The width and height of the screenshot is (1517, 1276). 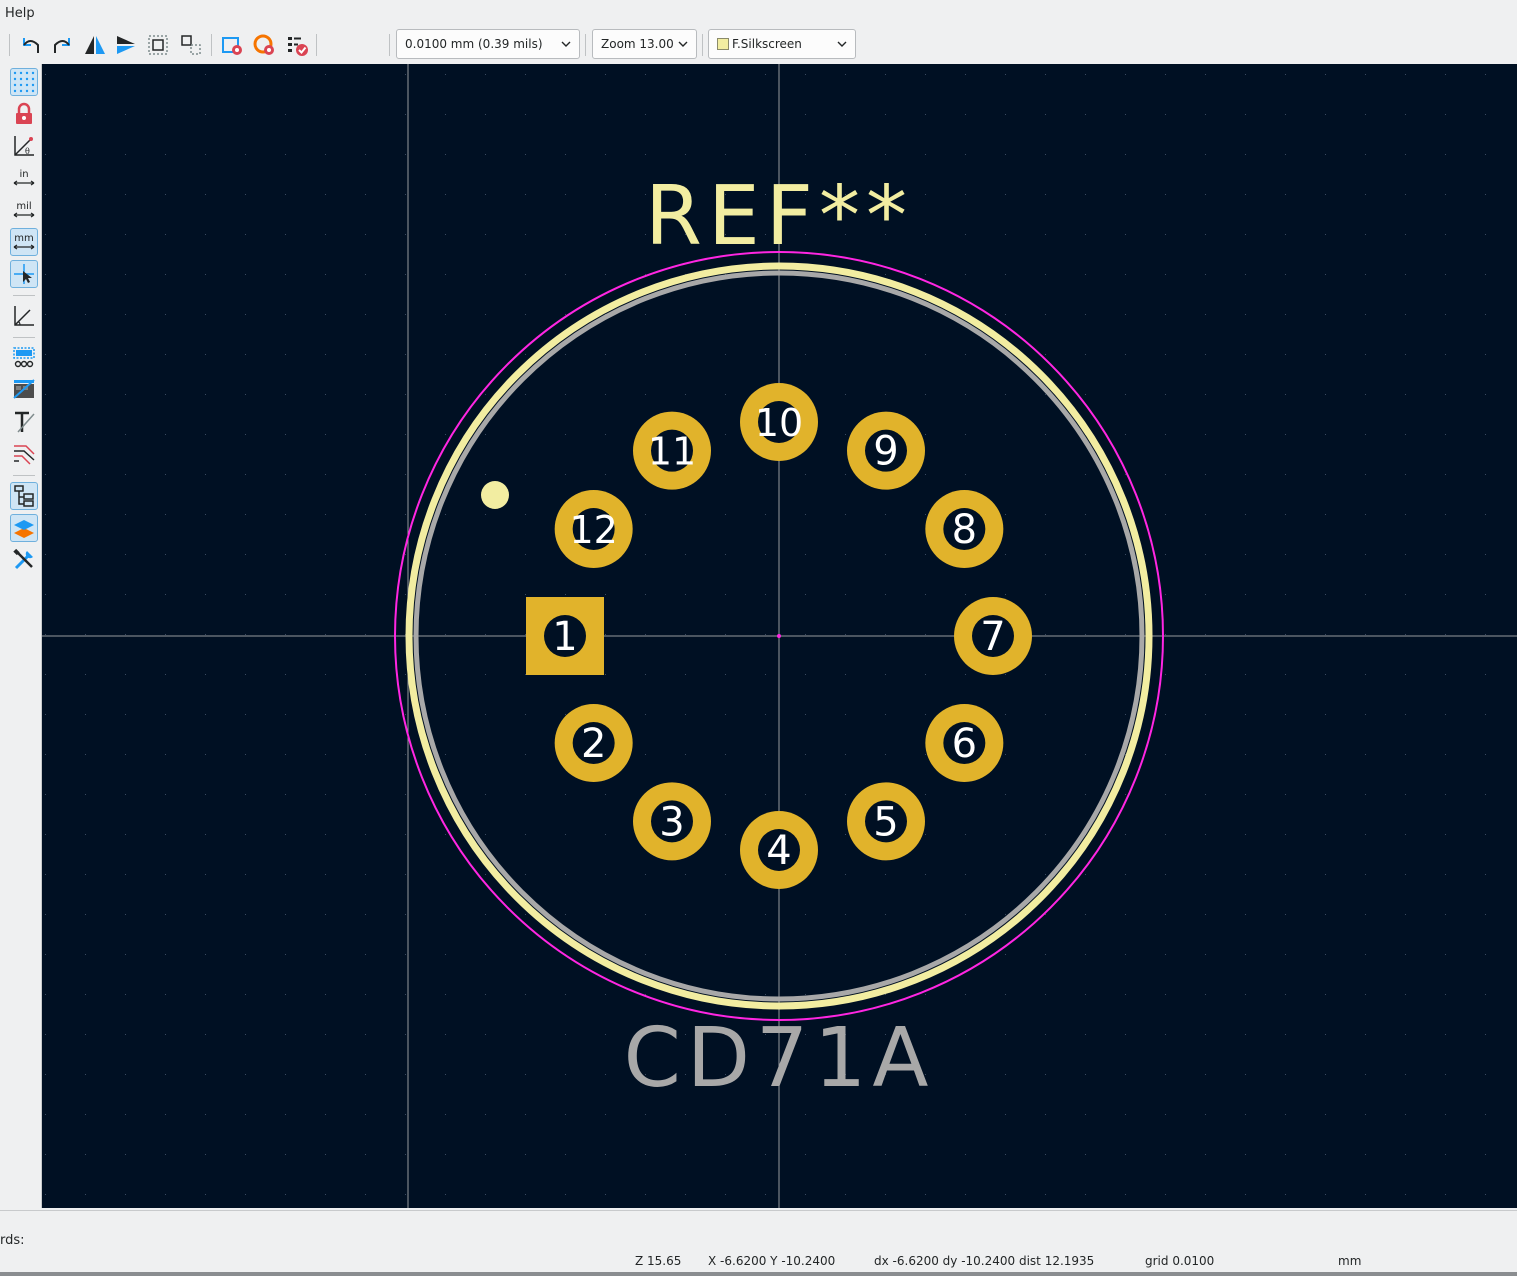 I want to click on layer-color-swatch, so click(x=723, y=44).